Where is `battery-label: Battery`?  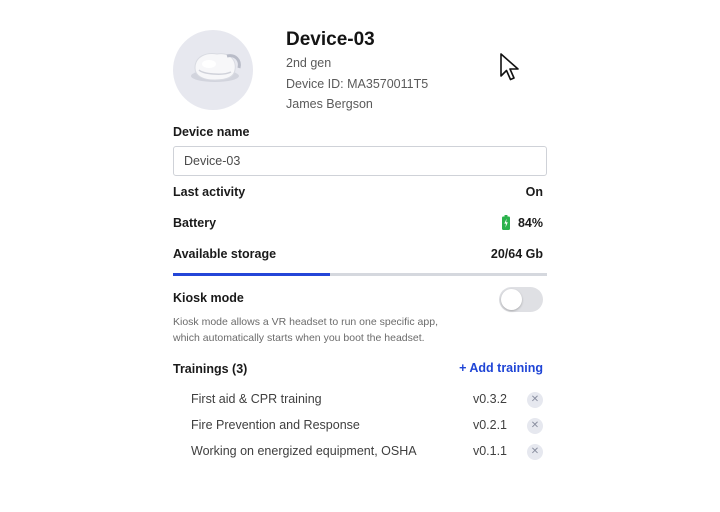
battery-label: Battery is located at coordinates (195, 223).